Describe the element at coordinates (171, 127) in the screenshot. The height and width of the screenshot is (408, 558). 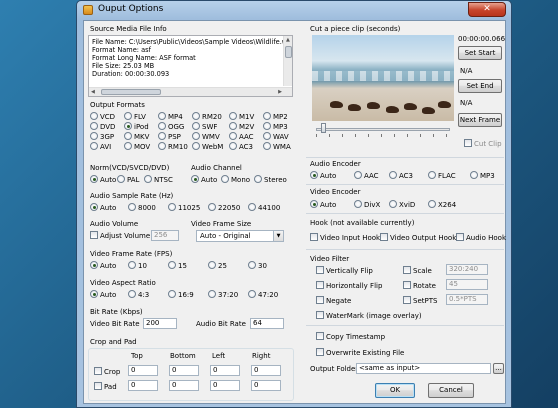
I see `format-ogg-radio: OGG` at that location.